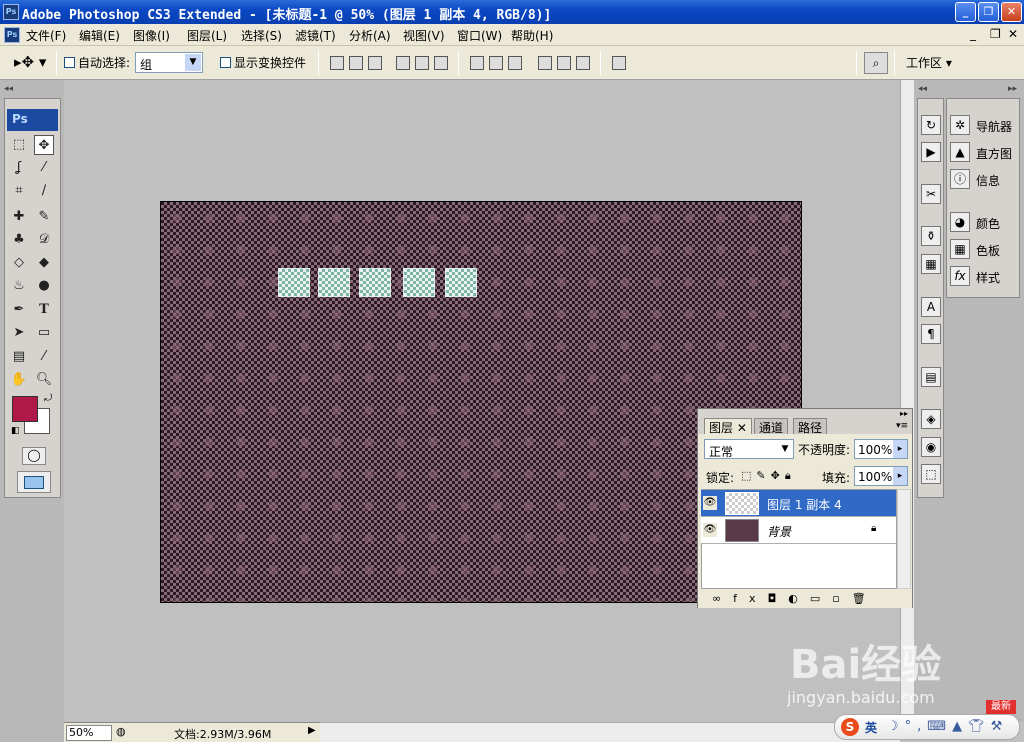  Describe the element at coordinates (44, 217) in the screenshot. I see `brush-tool-icon: ✎` at that location.